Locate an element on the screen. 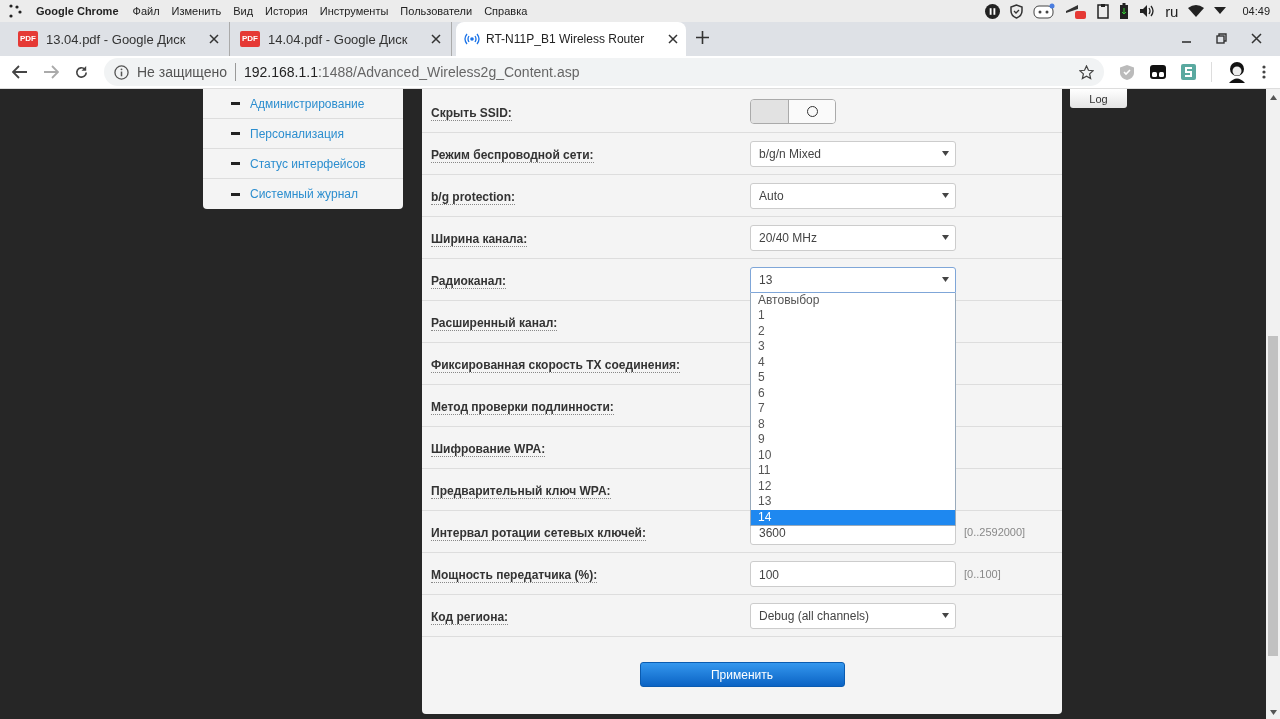 The height and width of the screenshot is (719, 1280). dropdown-option: 2 is located at coordinates (853, 331).